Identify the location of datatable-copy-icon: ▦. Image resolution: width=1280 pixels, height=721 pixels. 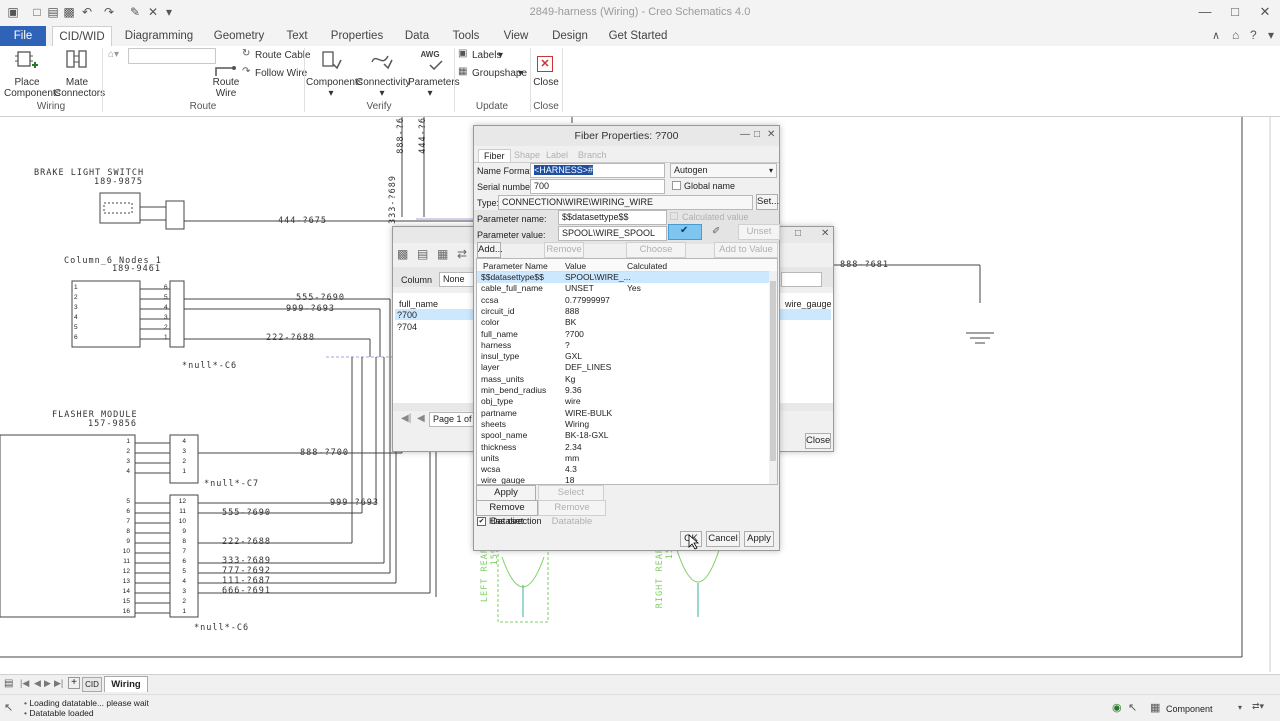
(442, 254).